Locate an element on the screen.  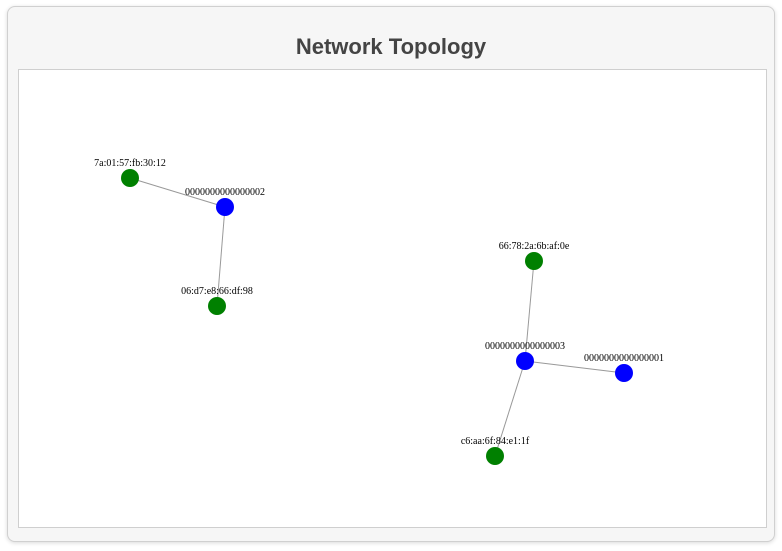
host-node: 7a:01:57:fb:30:12 is located at coordinates (130, 172).